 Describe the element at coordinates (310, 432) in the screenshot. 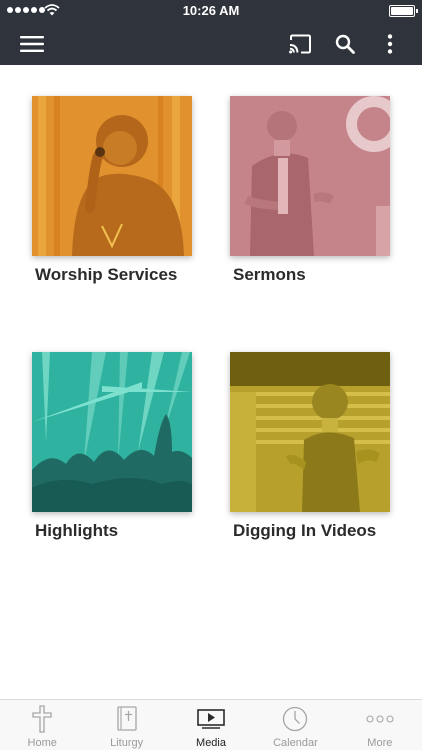

I see `digging-in-videos-thumbnail` at that location.